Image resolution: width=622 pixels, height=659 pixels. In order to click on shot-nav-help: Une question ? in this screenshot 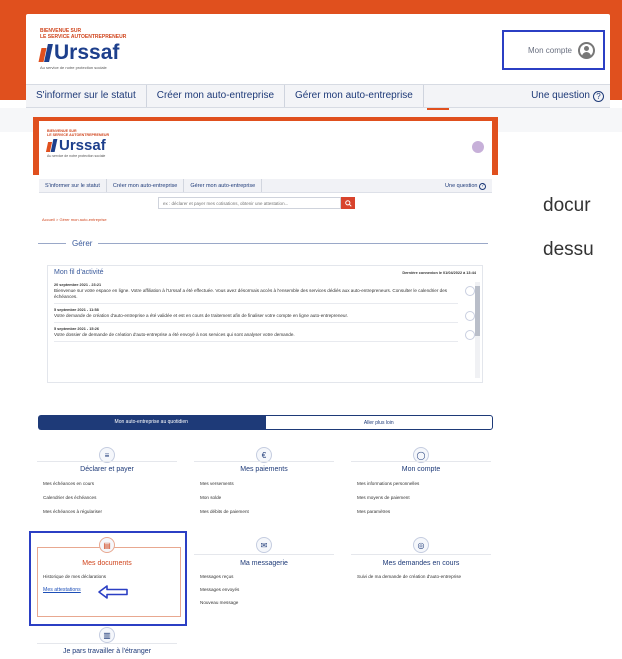, I will do `click(465, 185)`.